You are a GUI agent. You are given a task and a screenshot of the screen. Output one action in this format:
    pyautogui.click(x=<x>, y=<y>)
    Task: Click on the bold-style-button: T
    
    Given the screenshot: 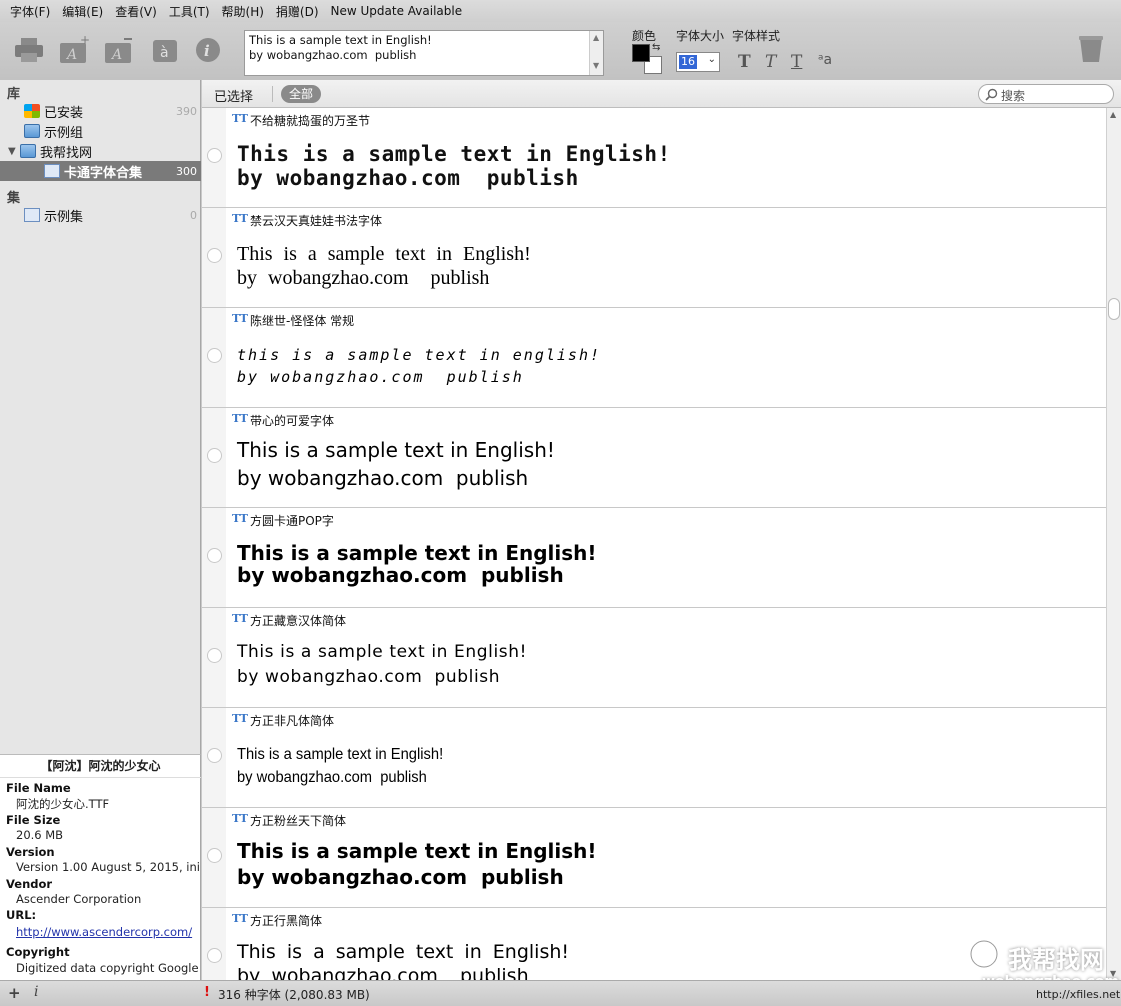 What is the action you would take?
    pyautogui.click(x=744, y=62)
    